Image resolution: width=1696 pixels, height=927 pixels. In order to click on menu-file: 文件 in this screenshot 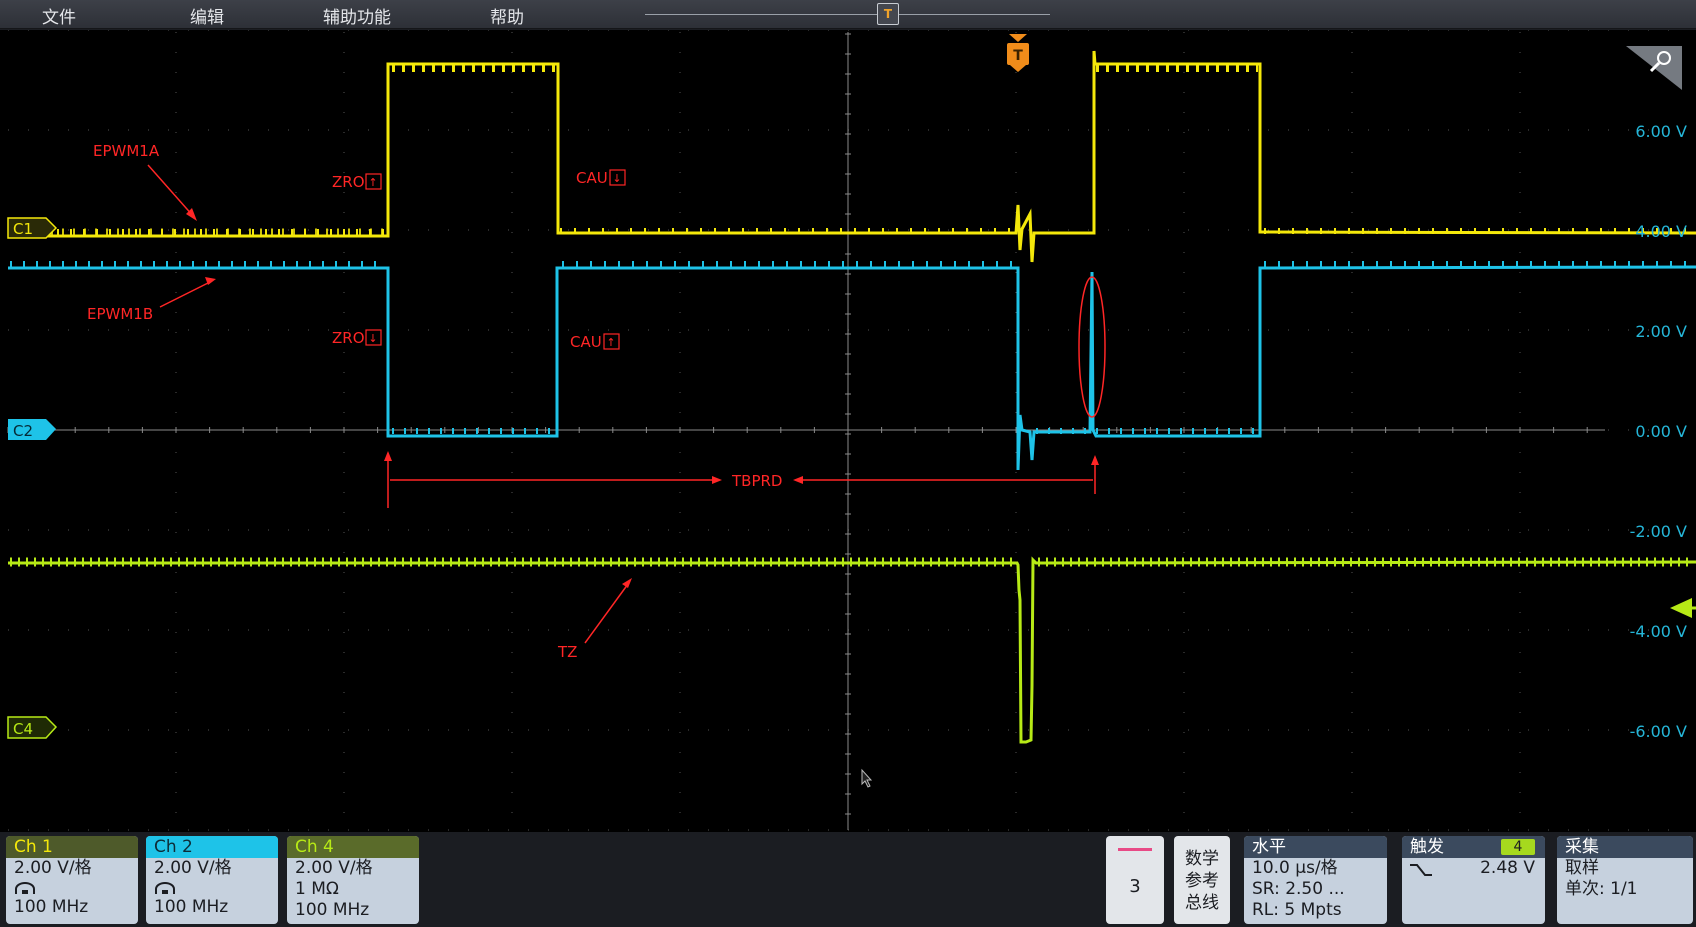, I will do `click(59, 15)`.